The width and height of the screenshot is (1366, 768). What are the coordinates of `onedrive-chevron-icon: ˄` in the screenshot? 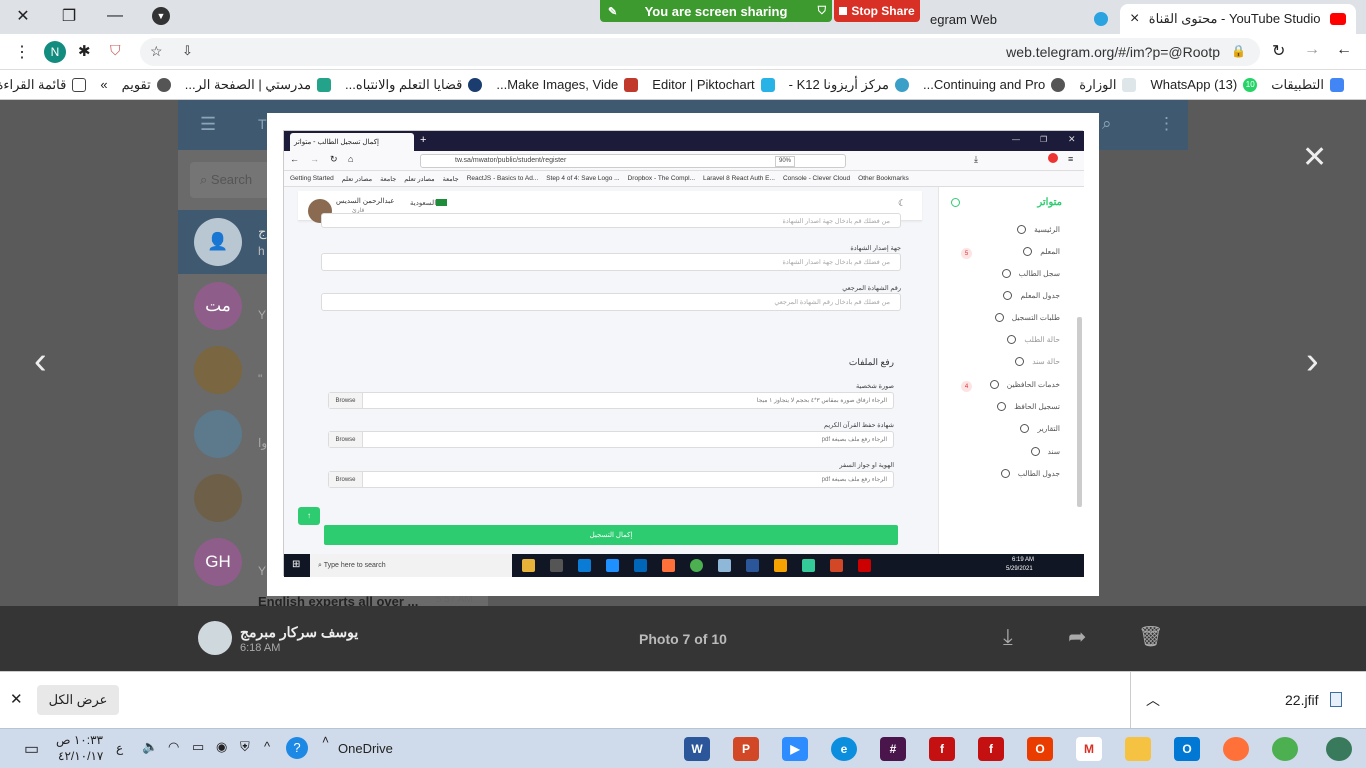 It's located at (325, 740).